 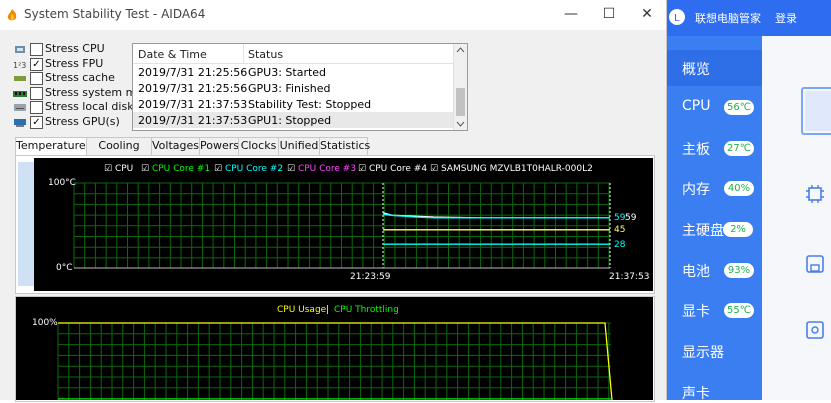 I want to click on sidebar-item-cpu: CPU 56℃, so click(x=714, y=108).